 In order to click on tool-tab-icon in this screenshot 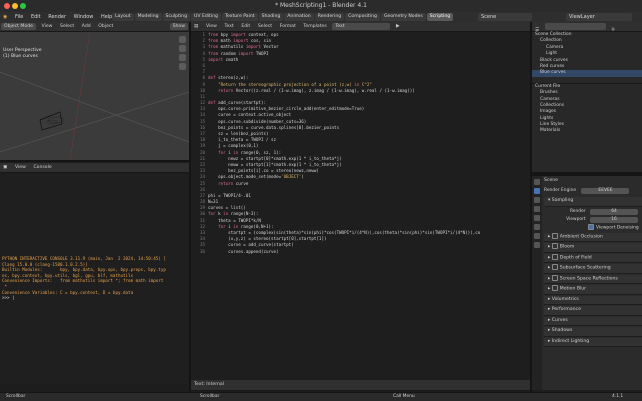, I will do `click(537, 182)`.